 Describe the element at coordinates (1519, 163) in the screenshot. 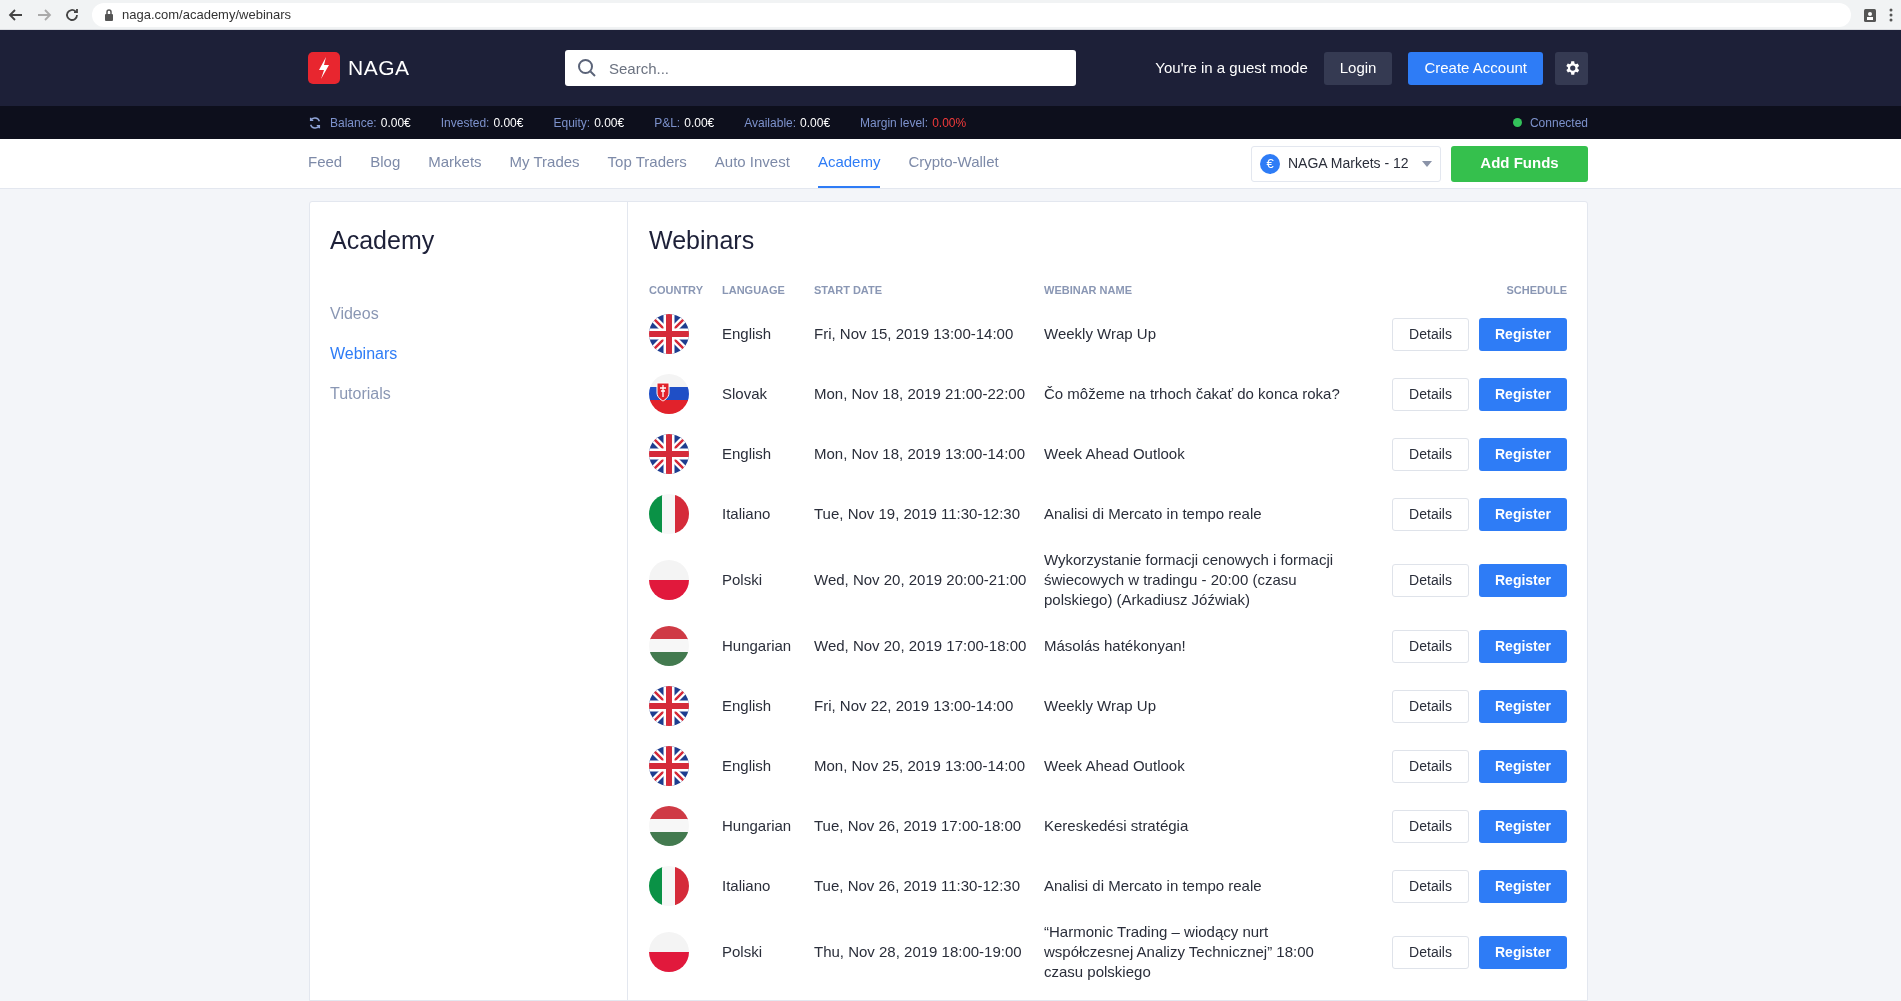

I see `add-funds-button: Add Funds` at that location.